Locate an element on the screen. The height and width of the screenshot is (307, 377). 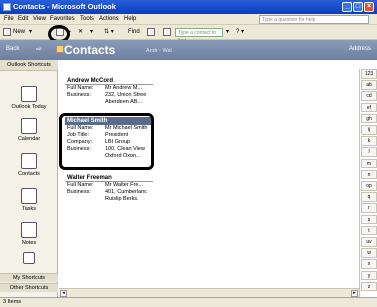
outlook-shortcuts-header: Outlook Shortcuts is located at coordinates (29, 65).